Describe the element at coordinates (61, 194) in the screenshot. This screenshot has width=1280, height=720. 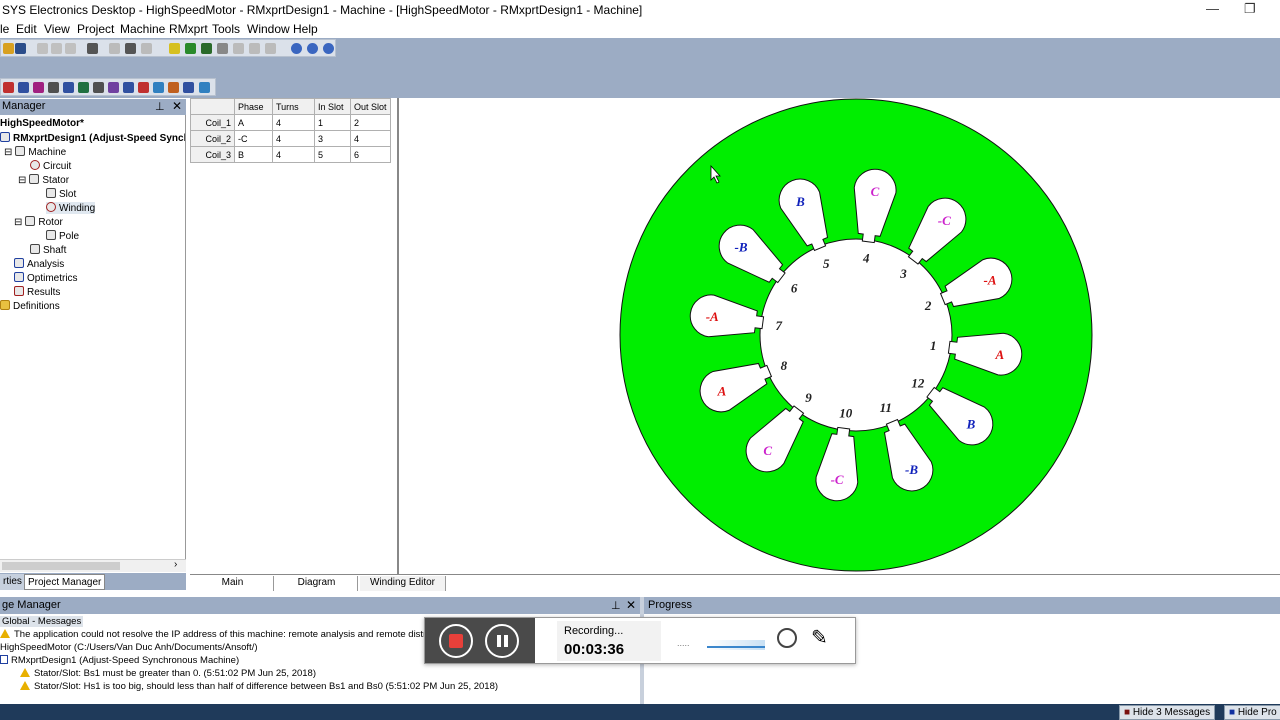
I see `tree-slot: Slot` at that location.